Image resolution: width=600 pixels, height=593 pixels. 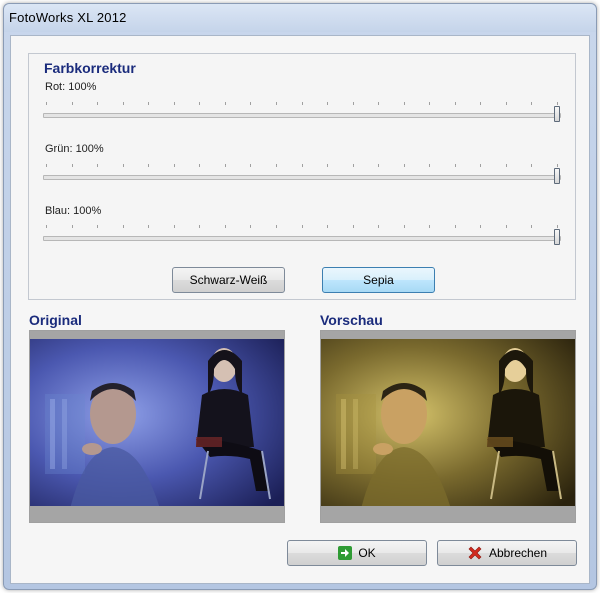 I want to click on preview-image-panel, so click(x=448, y=426).